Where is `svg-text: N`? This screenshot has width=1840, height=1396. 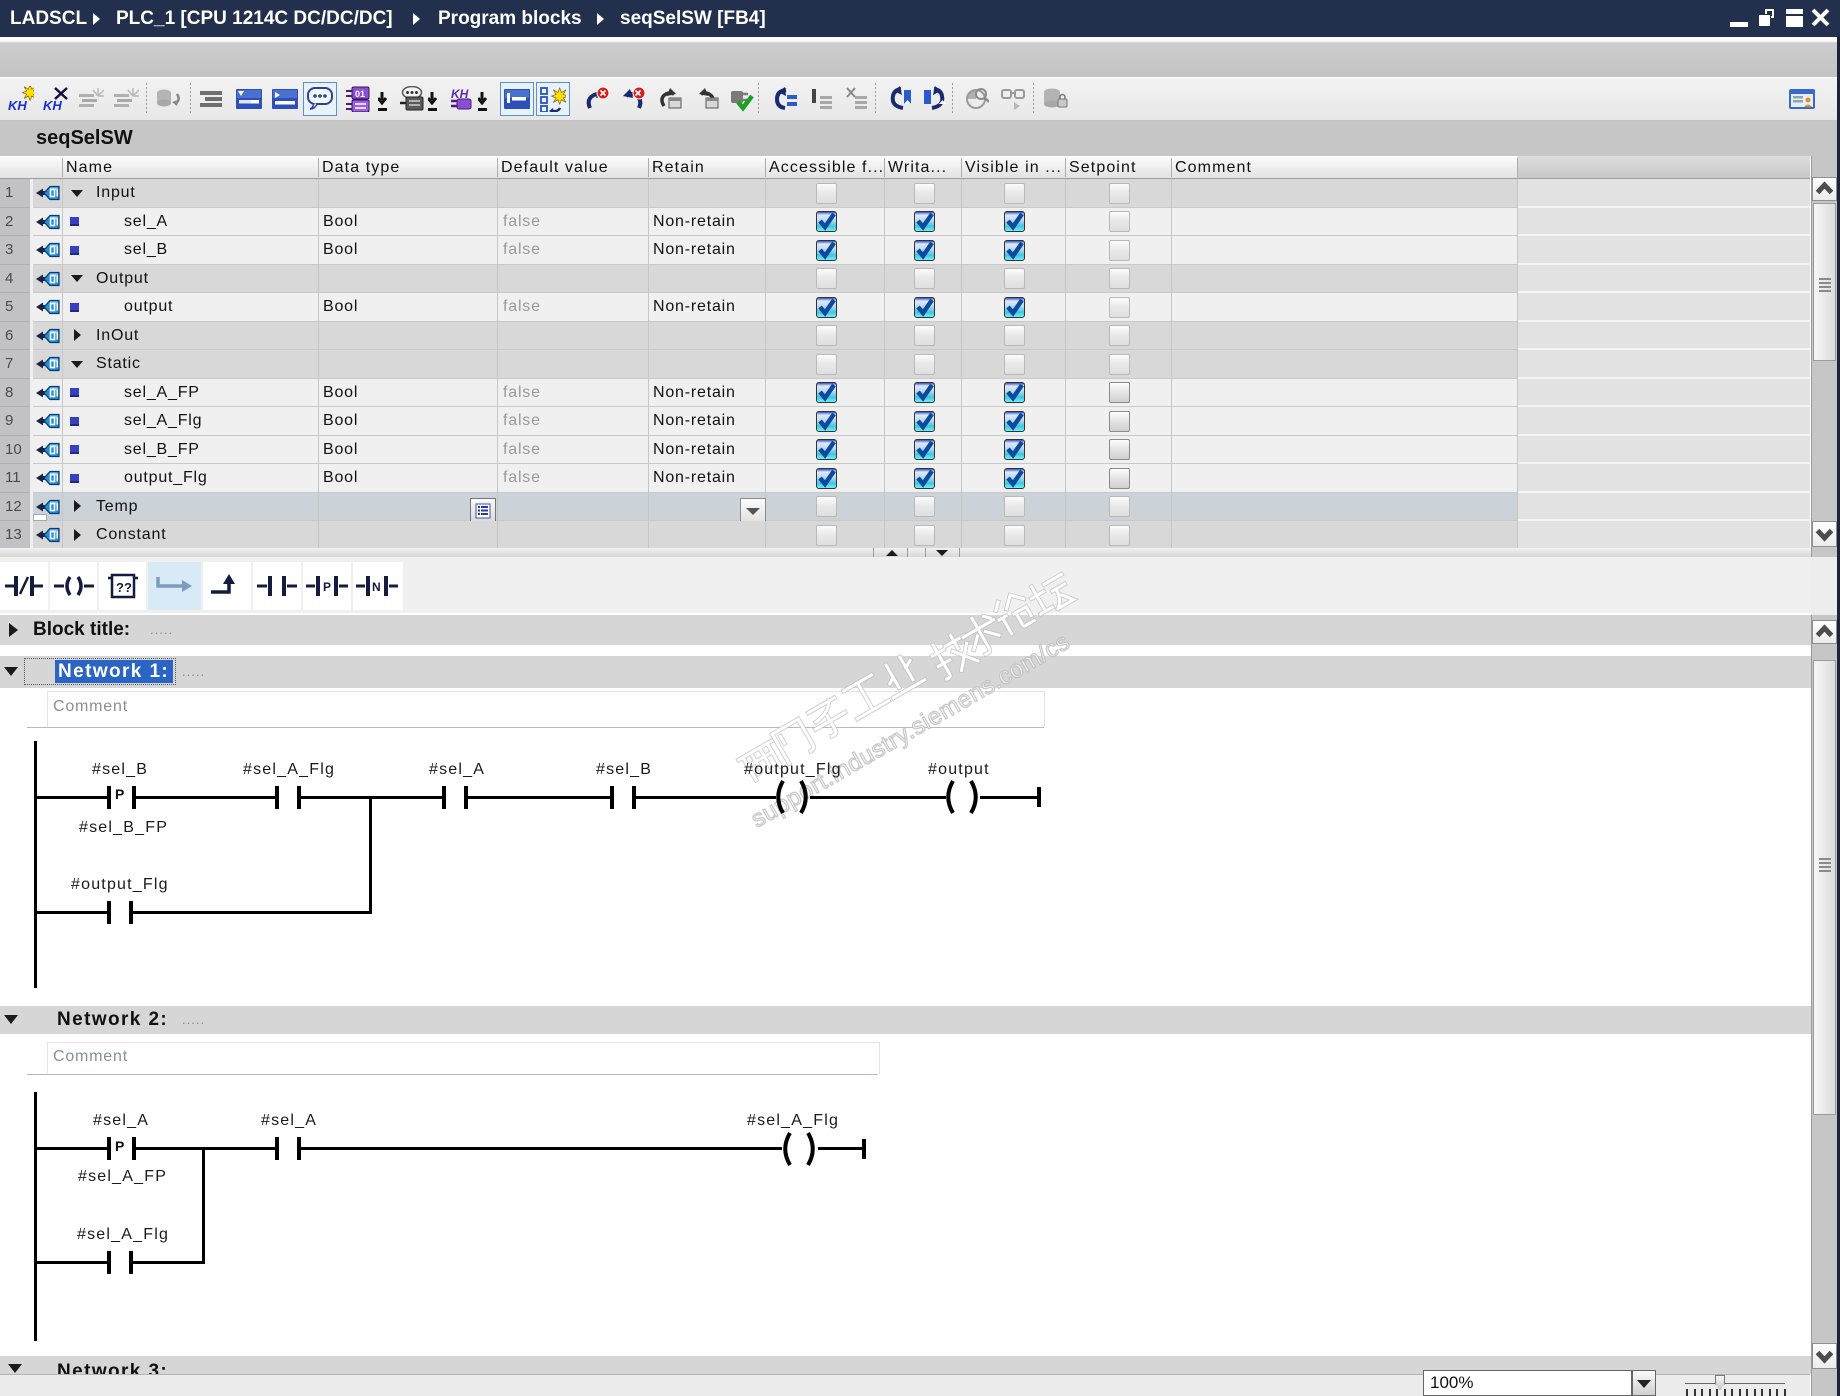 svg-text: N is located at coordinates (376, 587).